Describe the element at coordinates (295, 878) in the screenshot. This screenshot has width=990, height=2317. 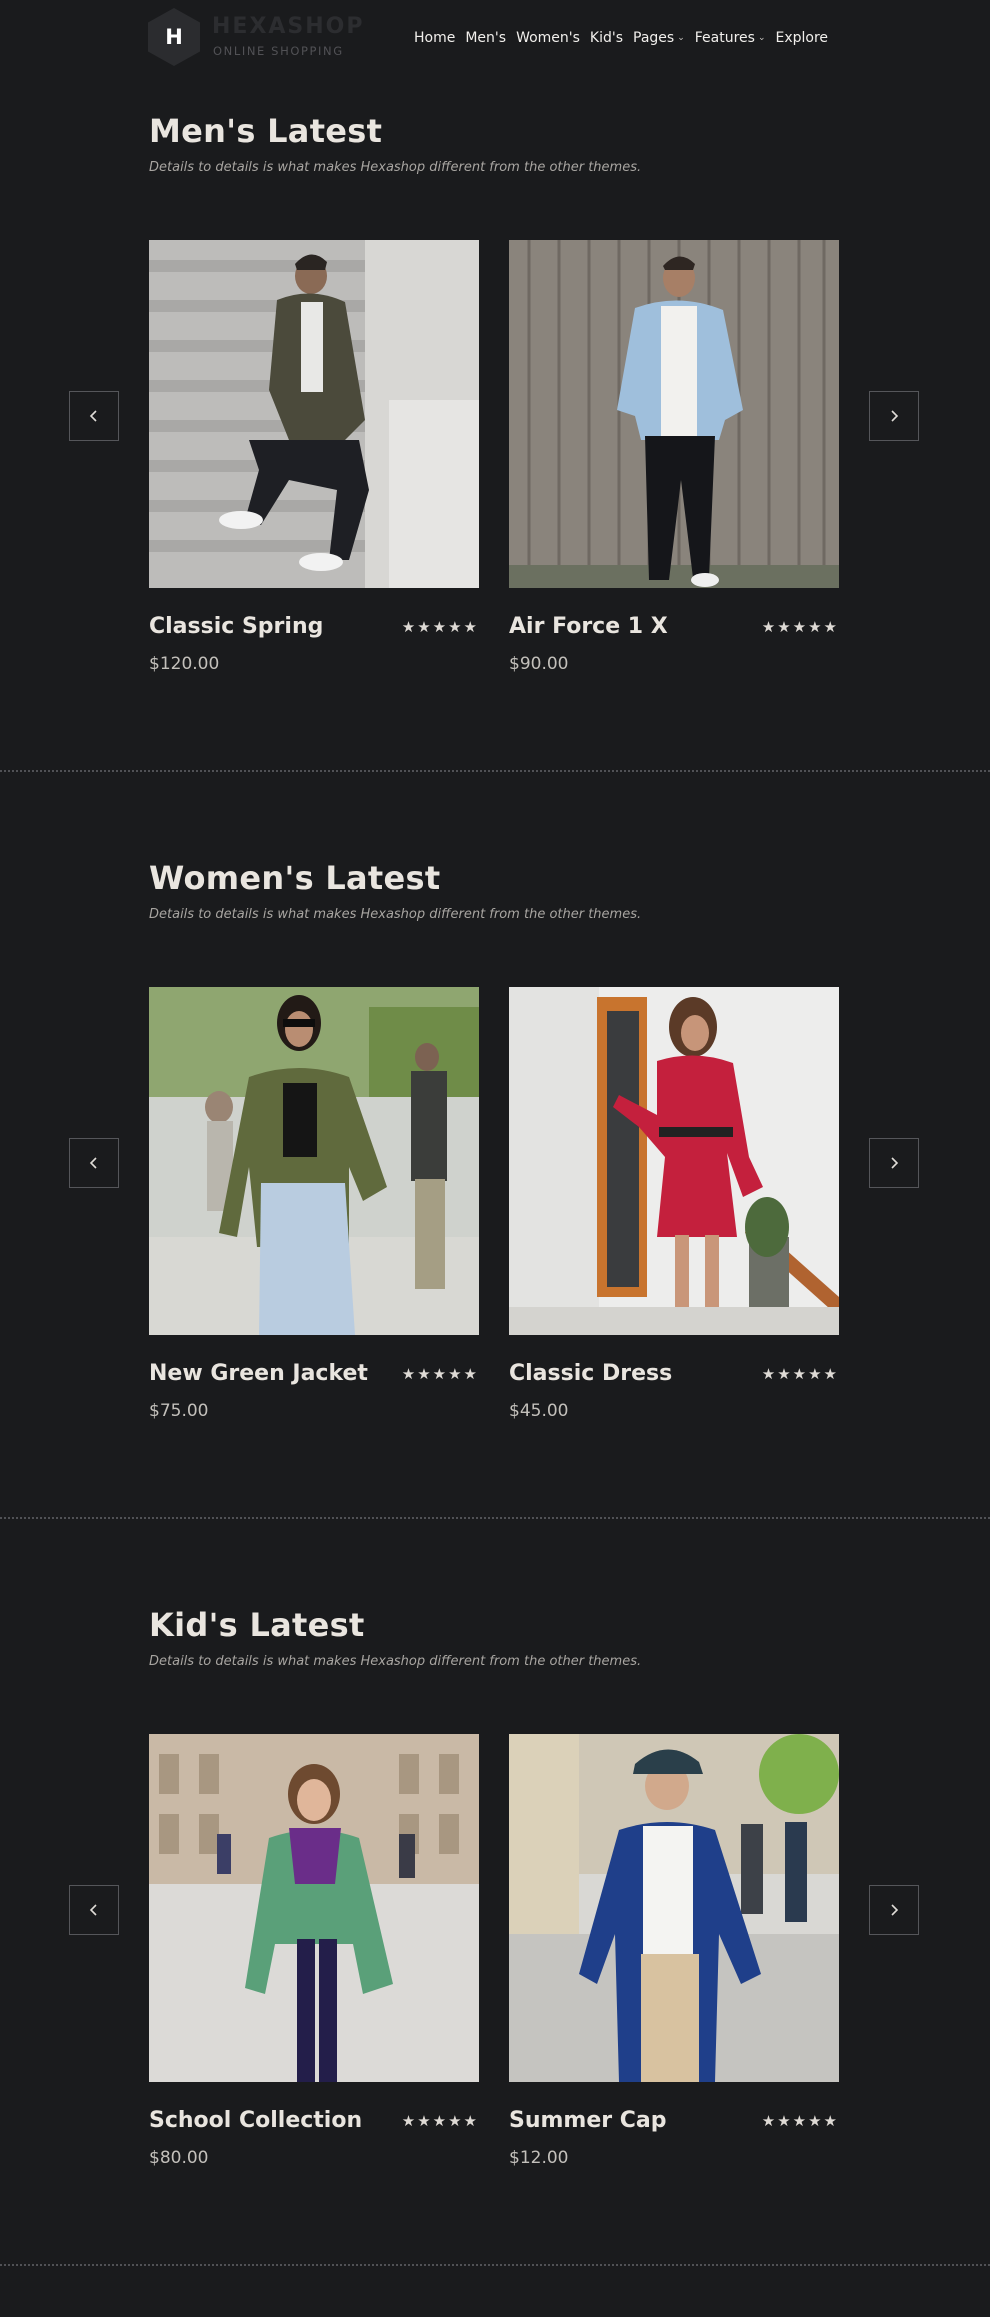
I see `section-title: Women's Latest` at that location.